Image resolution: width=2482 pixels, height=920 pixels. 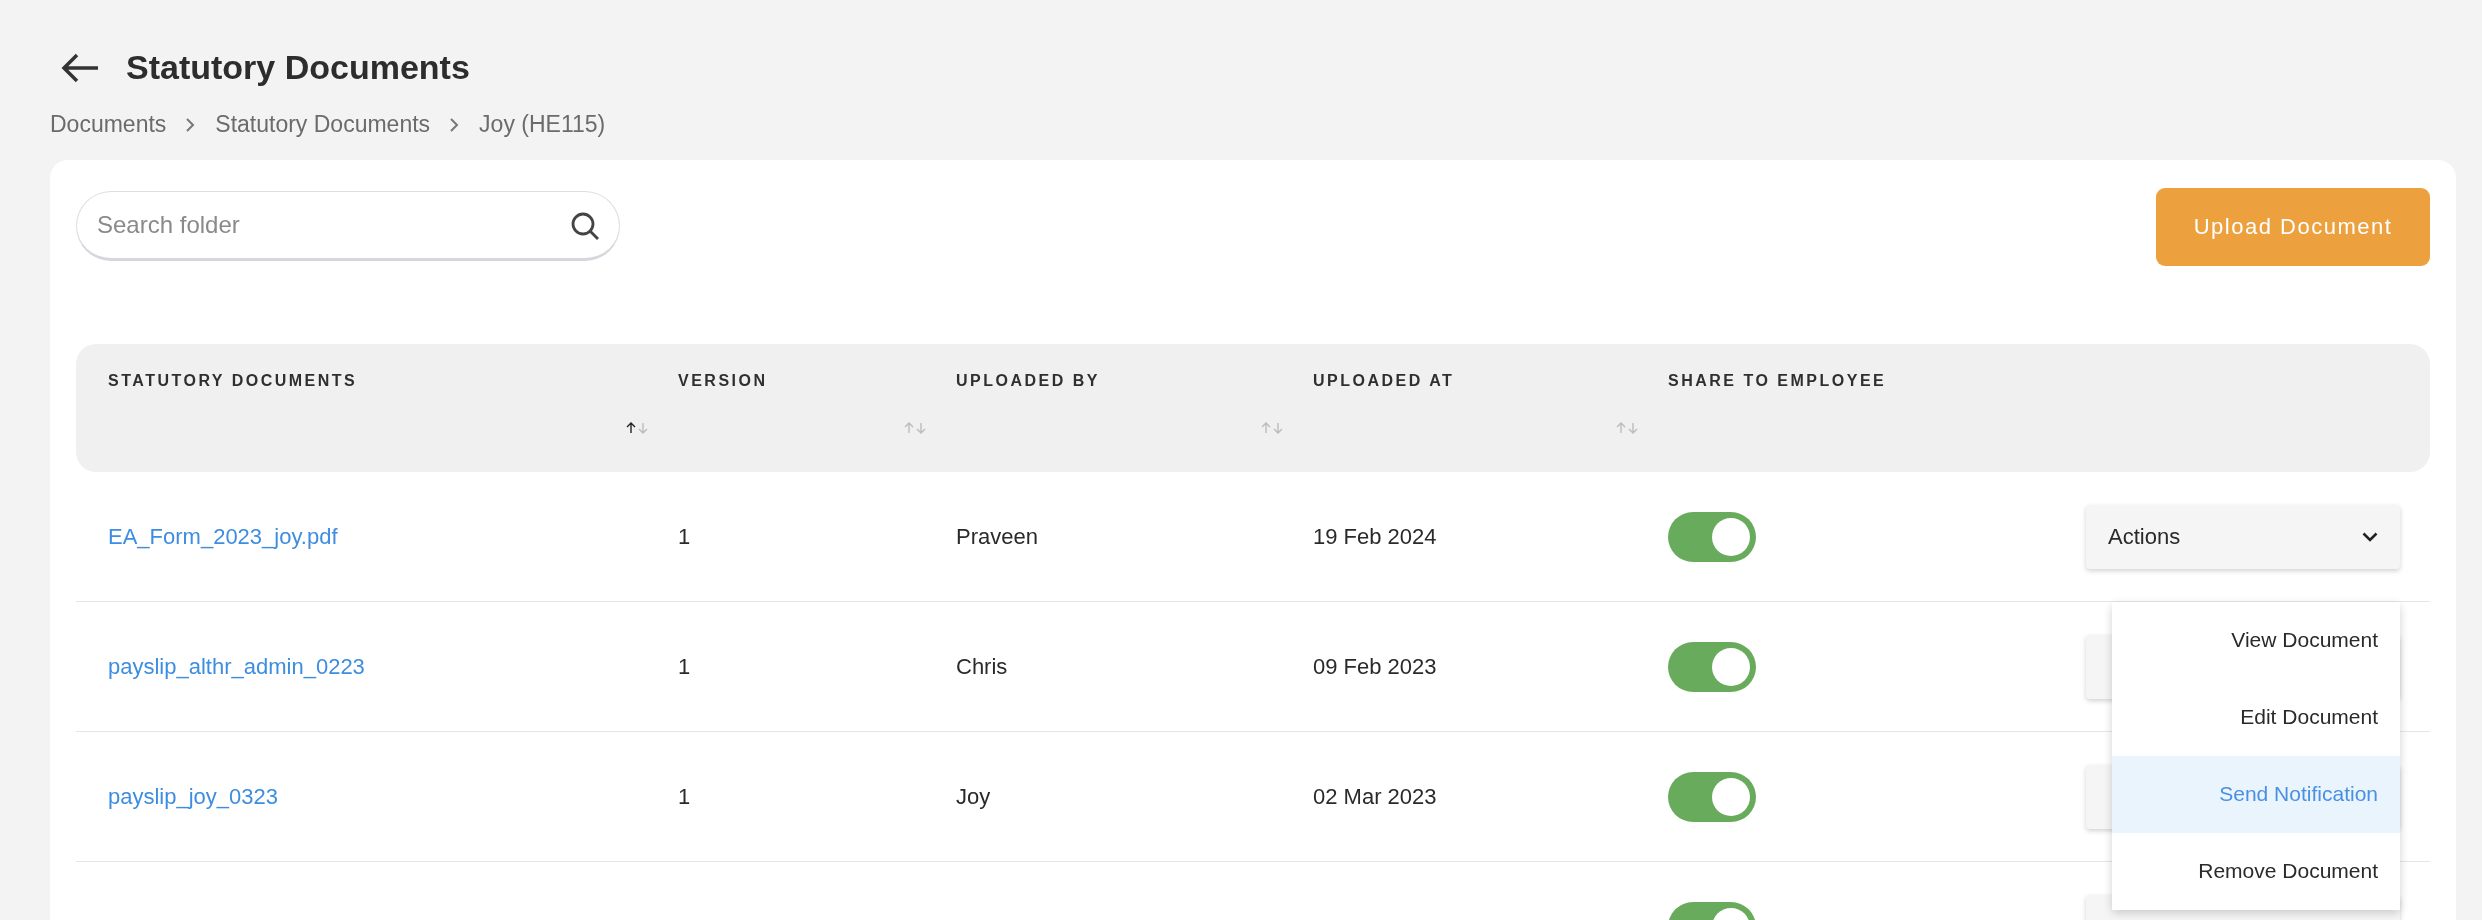 I want to click on menu-item: Remove Document, so click(x=2256, y=871).